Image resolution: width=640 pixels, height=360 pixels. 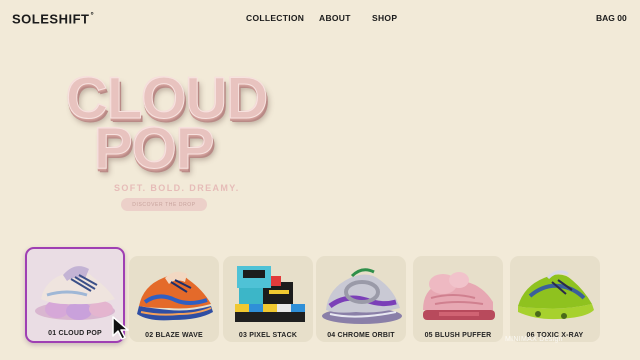 I want to click on brand-mark: °, so click(x=92, y=15).